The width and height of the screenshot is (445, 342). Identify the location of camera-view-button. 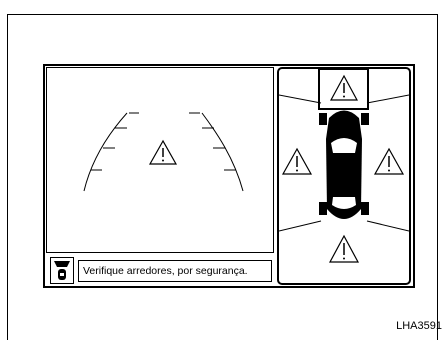
(62, 270).